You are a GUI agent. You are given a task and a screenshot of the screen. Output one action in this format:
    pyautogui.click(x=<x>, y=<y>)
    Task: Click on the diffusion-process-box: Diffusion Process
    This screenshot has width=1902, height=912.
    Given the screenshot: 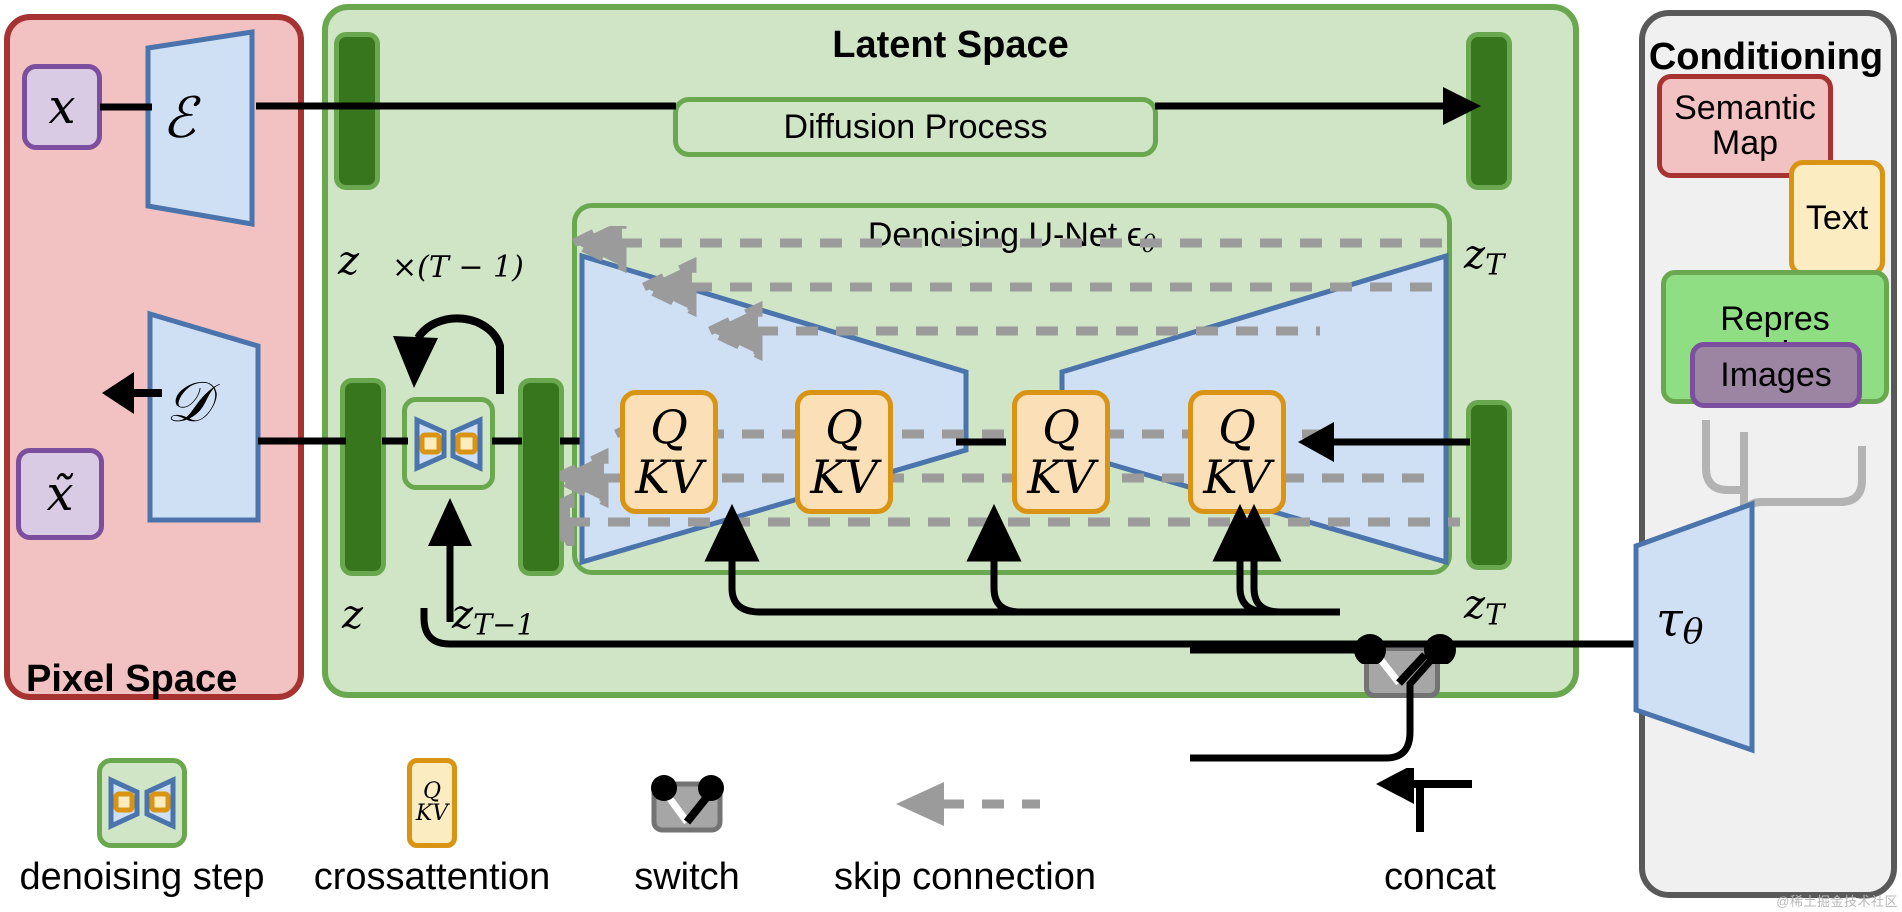 What is the action you would take?
    pyautogui.click(x=915, y=127)
    